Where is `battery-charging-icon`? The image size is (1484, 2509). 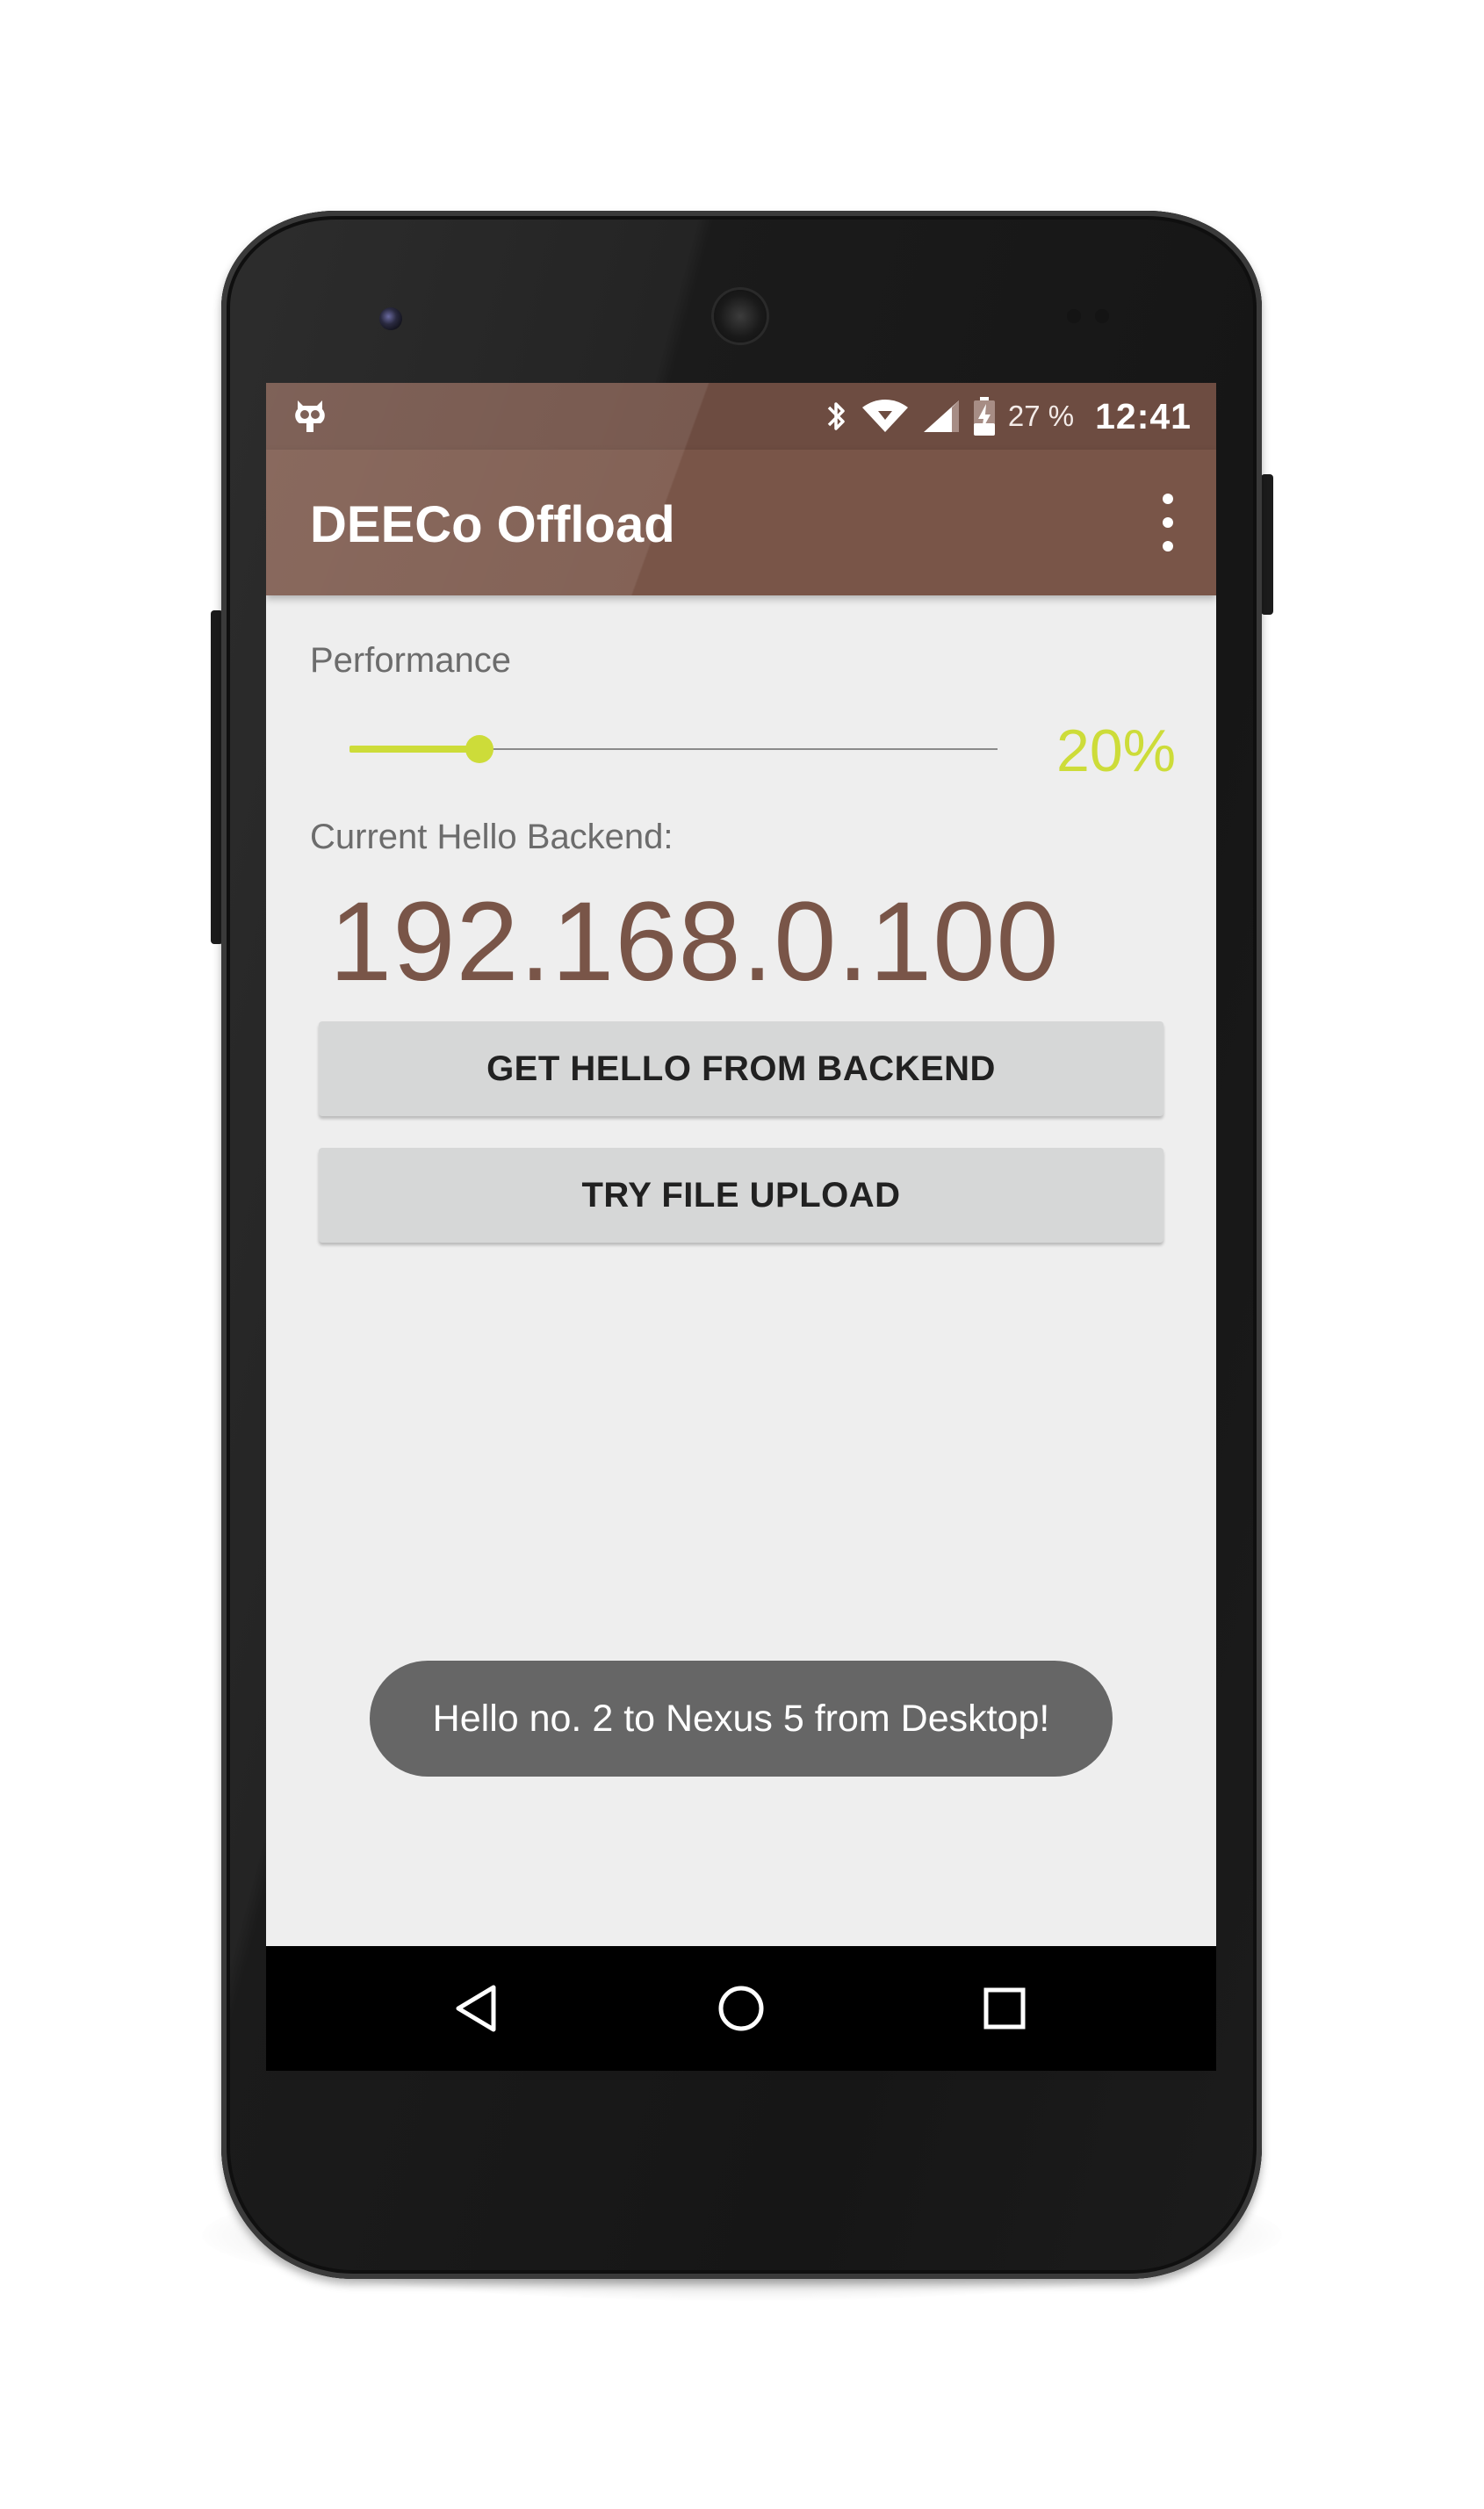 battery-charging-icon is located at coordinates (984, 416).